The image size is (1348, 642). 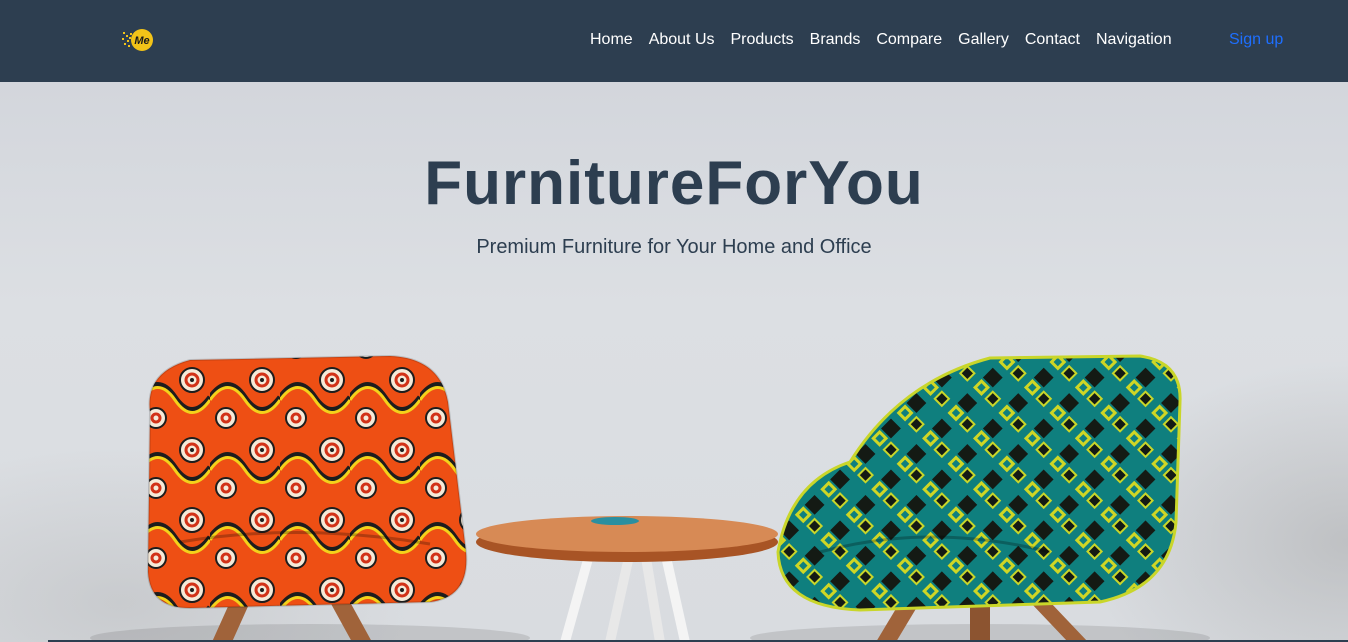 What do you see at coordinates (682, 40) in the screenshot?
I see `nav-link-about-us: About Us` at bounding box center [682, 40].